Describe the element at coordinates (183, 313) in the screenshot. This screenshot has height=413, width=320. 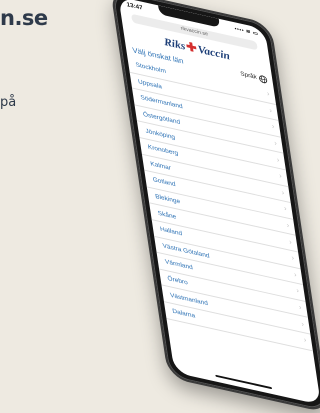
I see `county-label: Dalarna` at that location.